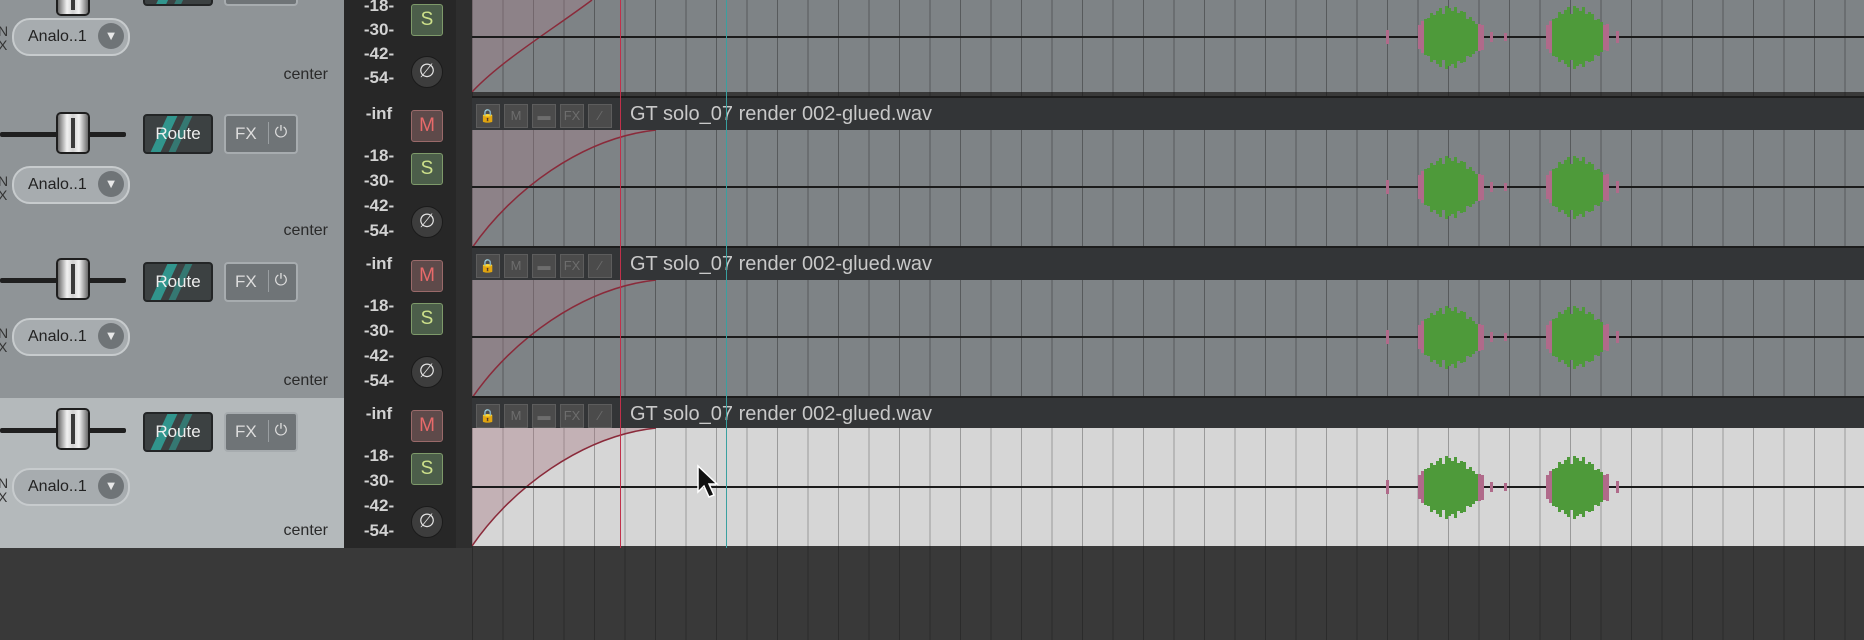 Image resolution: width=1864 pixels, height=640 pixels. What do you see at coordinates (379, 330) in the screenshot?
I see `db-tick: -30-` at bounding box center [379, 330].